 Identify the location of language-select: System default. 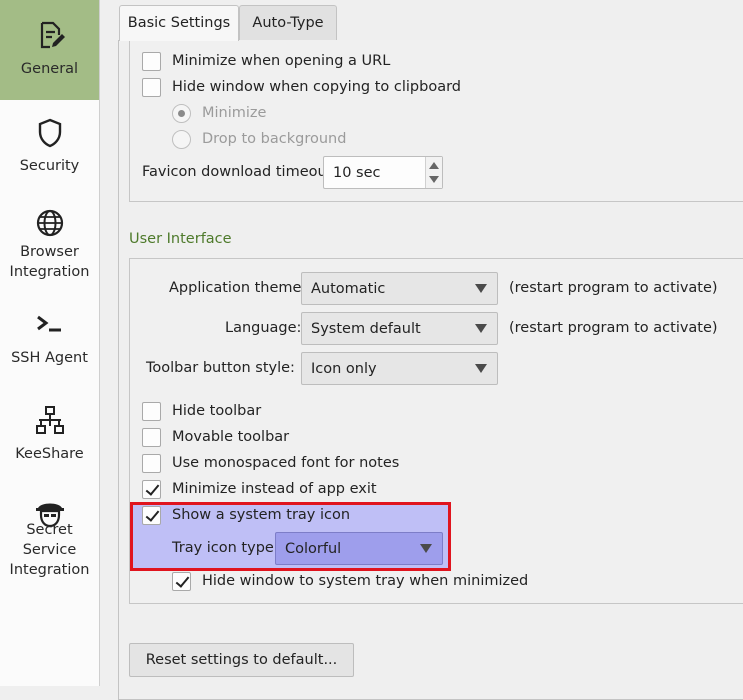
(399, 328).